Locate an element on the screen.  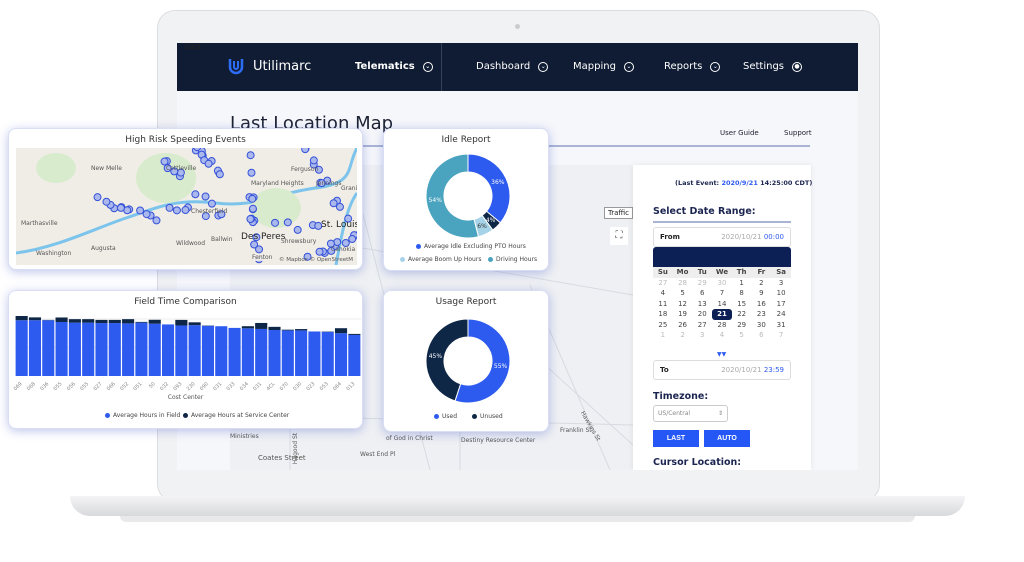
from-field: From 2020/10/21 00:00 is located at coordinates (722, 237).